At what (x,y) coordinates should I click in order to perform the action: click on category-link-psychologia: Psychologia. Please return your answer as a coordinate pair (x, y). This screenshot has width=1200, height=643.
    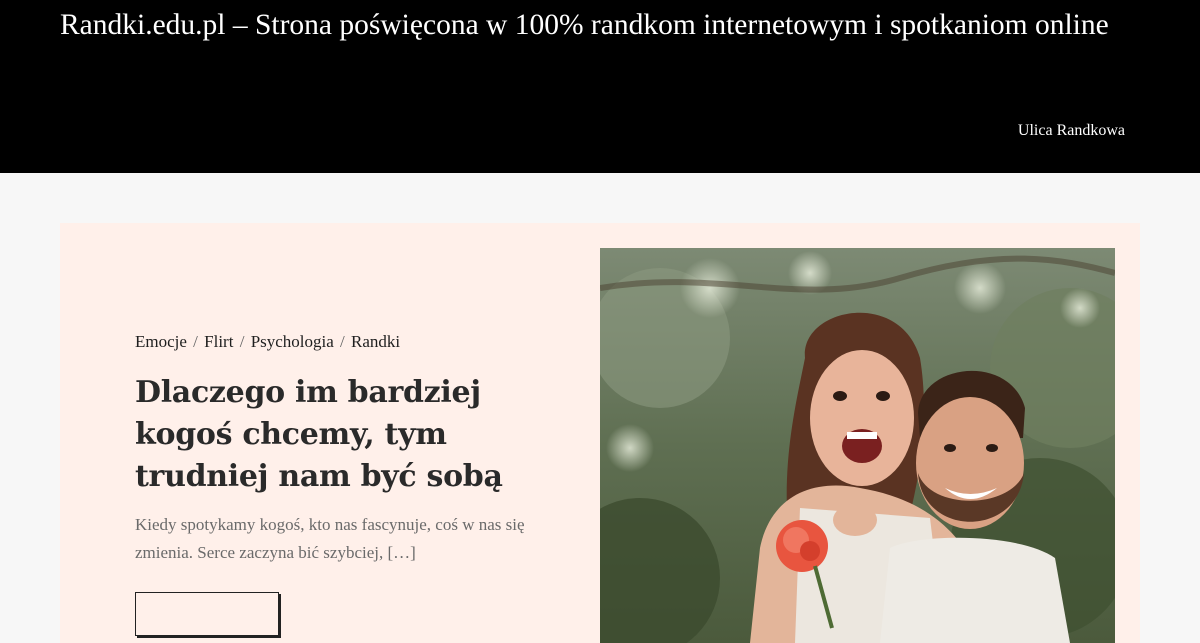
    Looking at the image, I should click on (292, 341).